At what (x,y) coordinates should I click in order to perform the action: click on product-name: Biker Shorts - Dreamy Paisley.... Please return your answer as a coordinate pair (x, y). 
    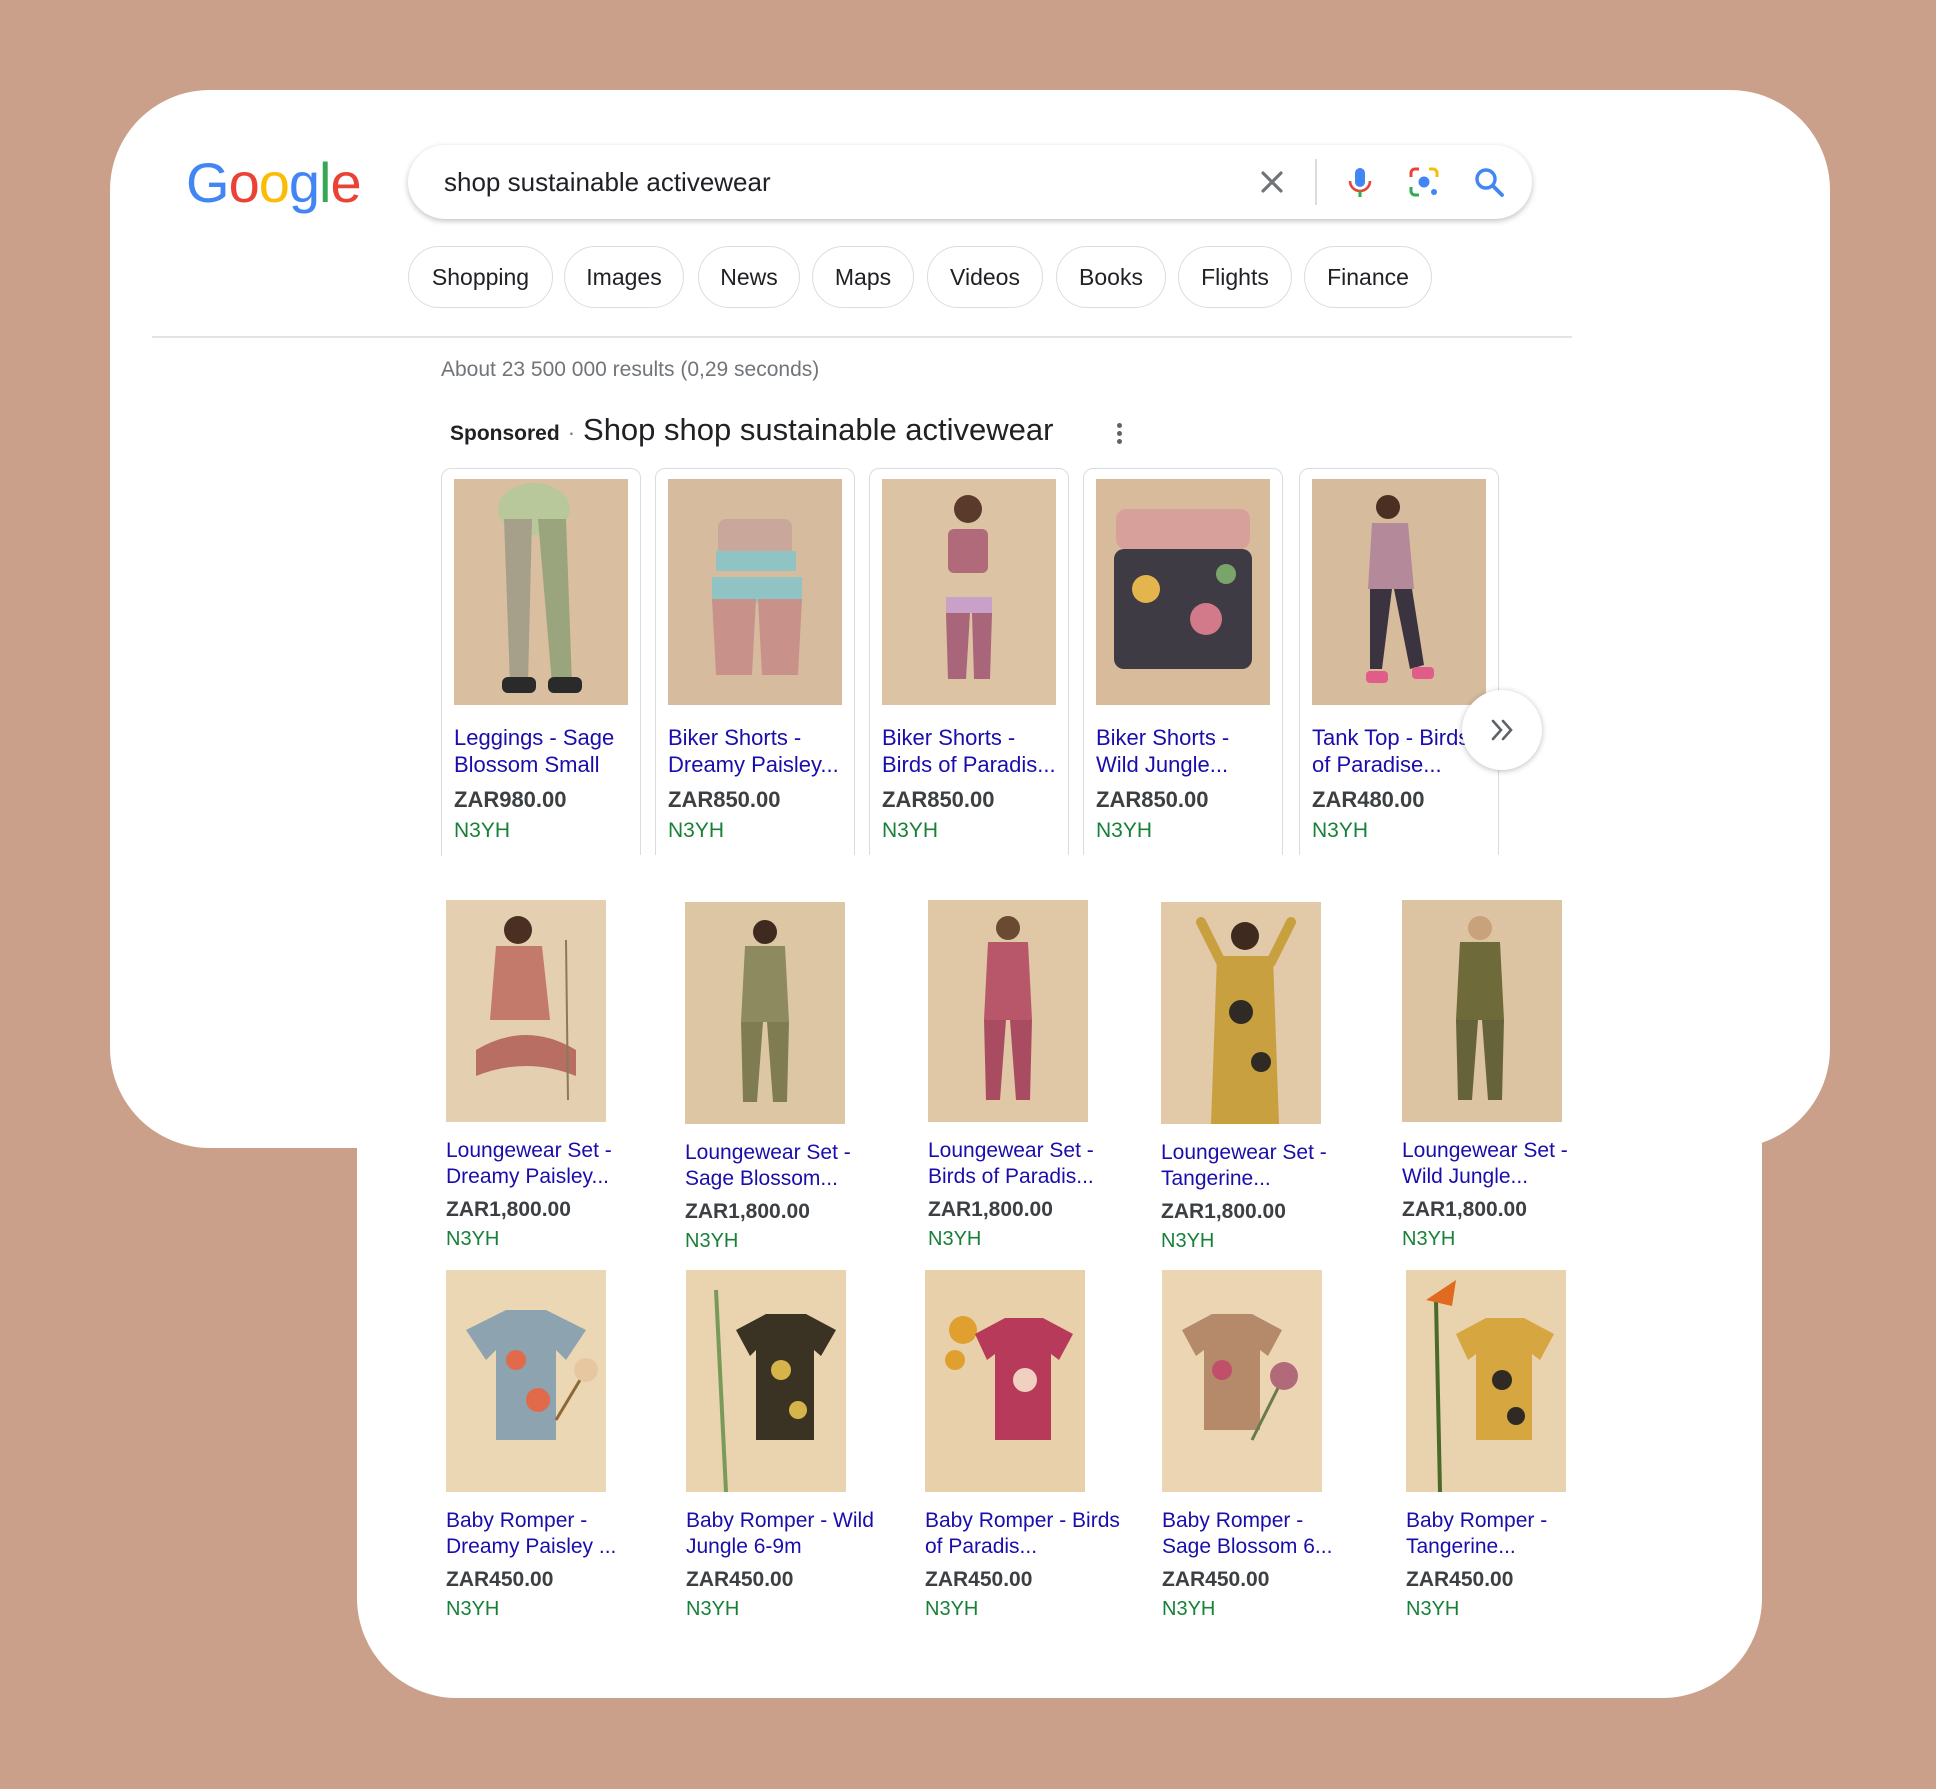
    Looking at the image, I should click on (758, 752).